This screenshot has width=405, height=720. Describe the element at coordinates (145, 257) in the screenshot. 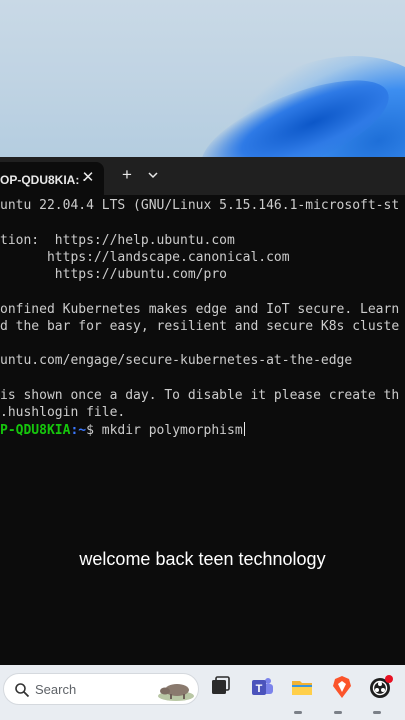

I see `terminal-line: https://landscape.canonical.com` at that location.